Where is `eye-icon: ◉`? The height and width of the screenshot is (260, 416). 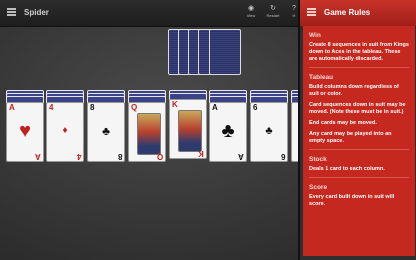 eye-icon: ◉ is located at coordinates (251, 8).